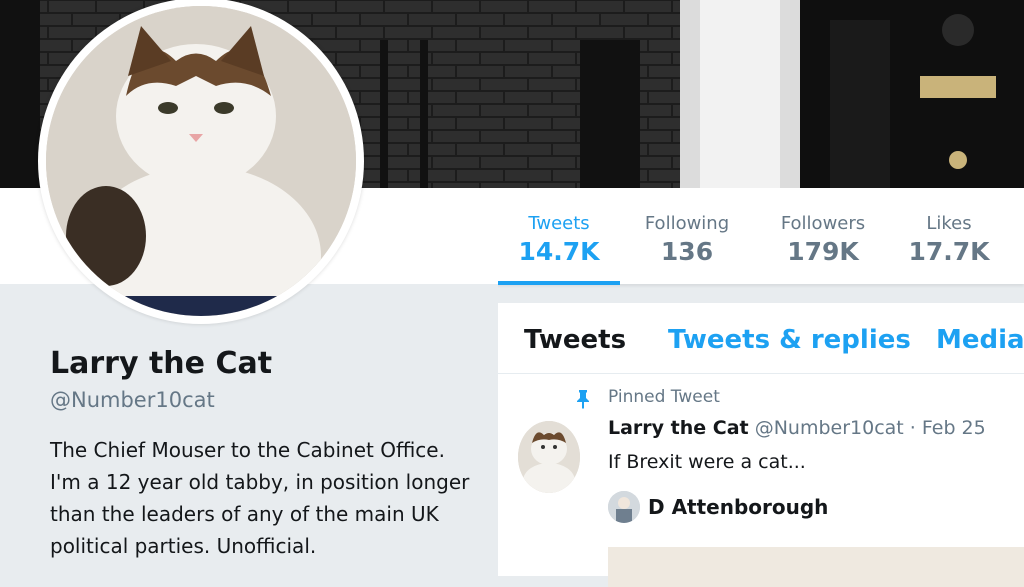 The image size is (1024, 587). What do you see at coordinates (575, 340) in the screenshot?
I see `tab-tweets: Tweets` at bounding box center [575, 340].